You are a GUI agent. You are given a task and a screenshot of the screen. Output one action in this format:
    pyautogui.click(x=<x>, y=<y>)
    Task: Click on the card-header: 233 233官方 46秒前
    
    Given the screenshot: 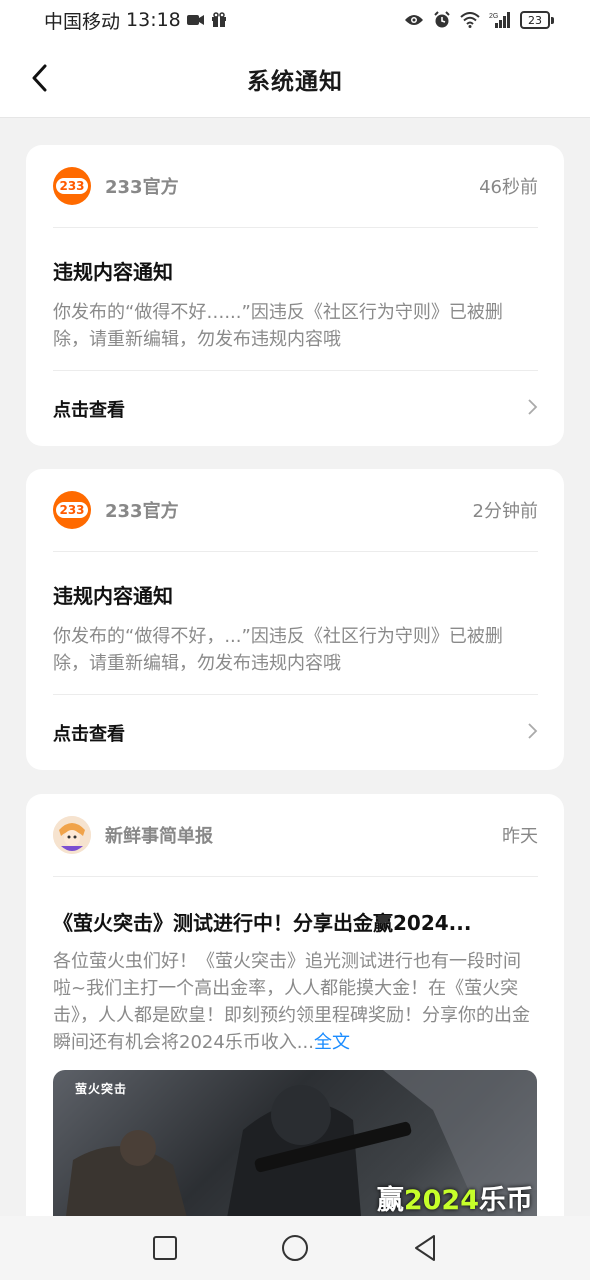 What is the action you would take?
    pyautogui.click(x=295, y=186)
    